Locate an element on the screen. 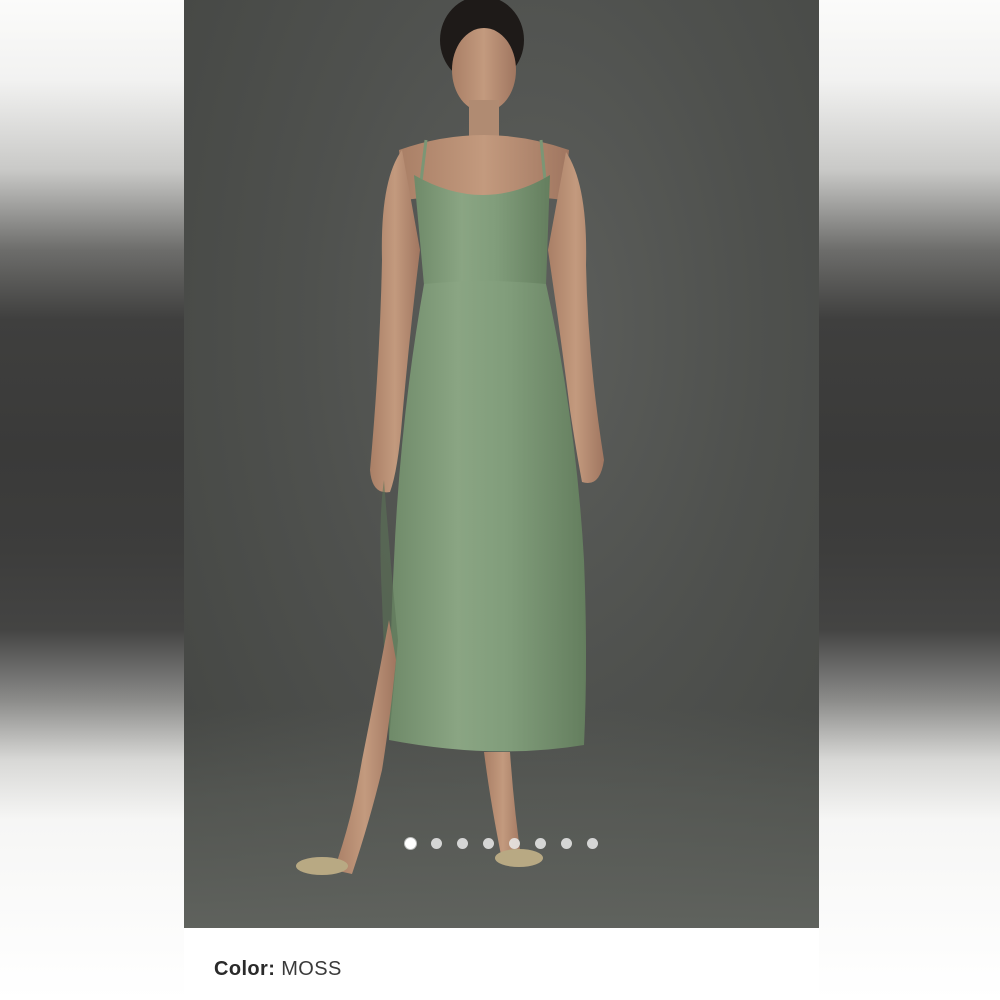  color-label: Color: is located at coordinates (245, 969).